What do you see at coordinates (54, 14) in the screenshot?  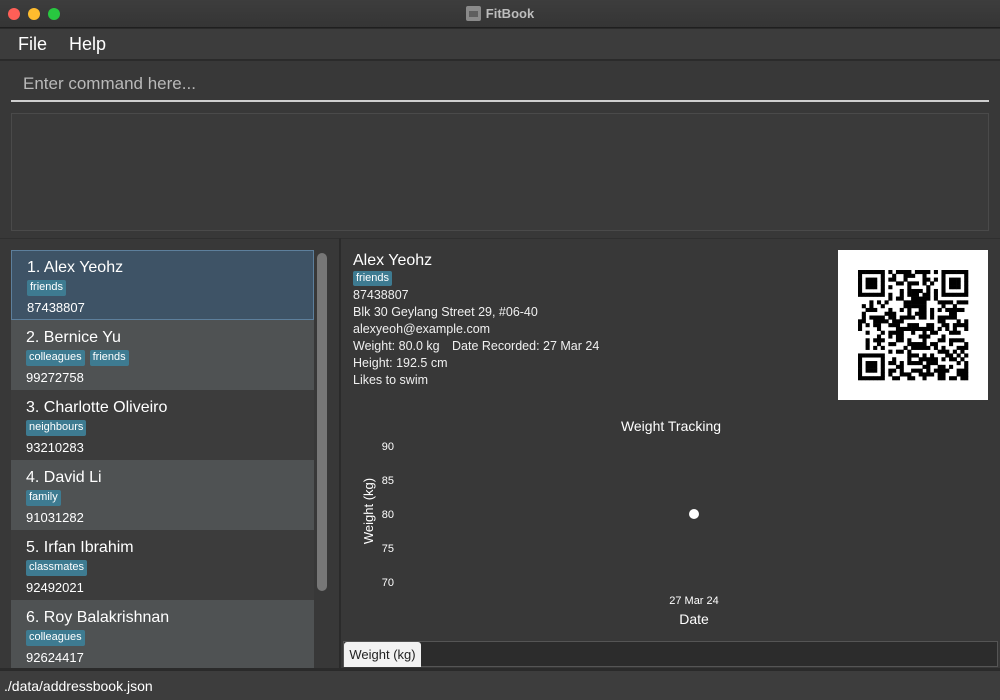 I see `maximize-window-button` at bounding box center [54, 14].